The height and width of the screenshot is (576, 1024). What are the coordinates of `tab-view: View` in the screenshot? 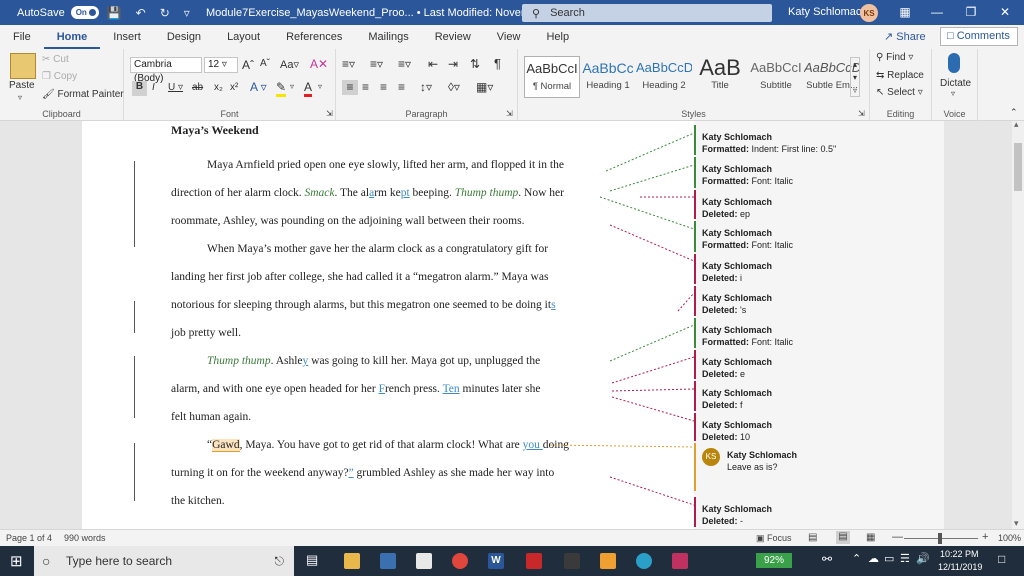 It's located at (509, 37).